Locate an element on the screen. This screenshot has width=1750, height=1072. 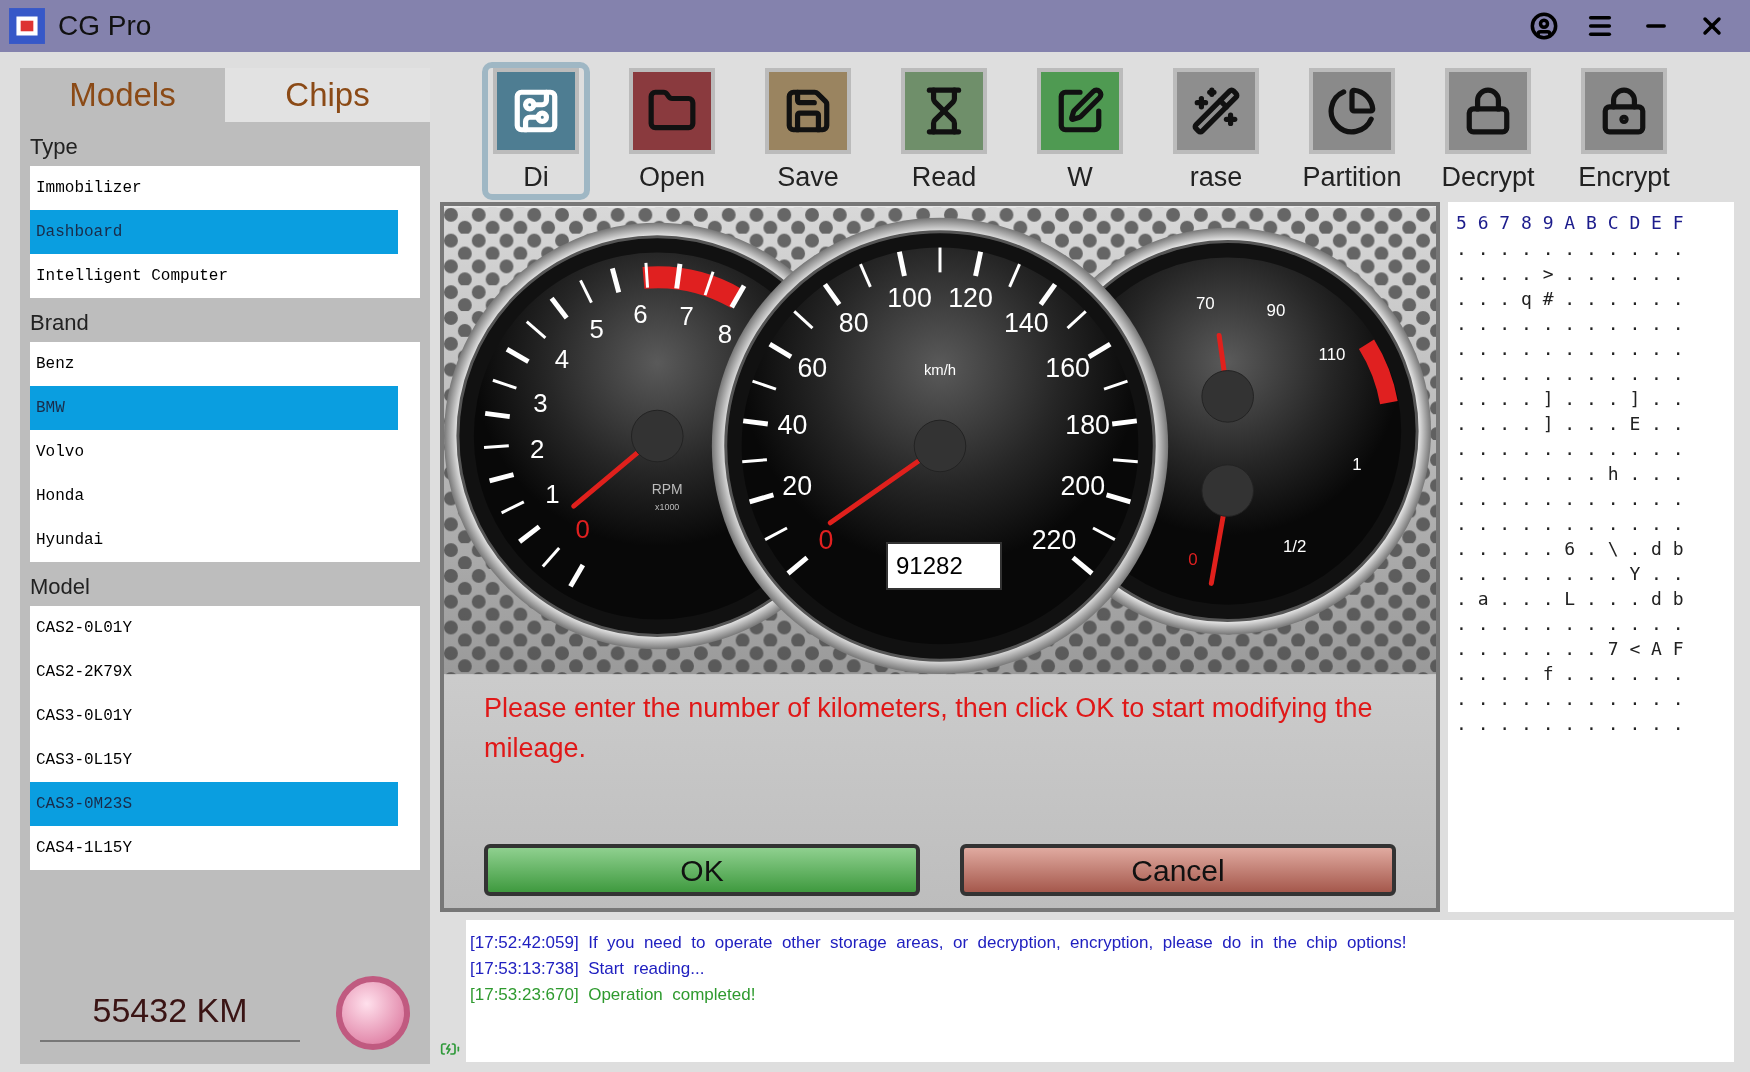
gauge-number: 40 is located at coordinates (792, 425).